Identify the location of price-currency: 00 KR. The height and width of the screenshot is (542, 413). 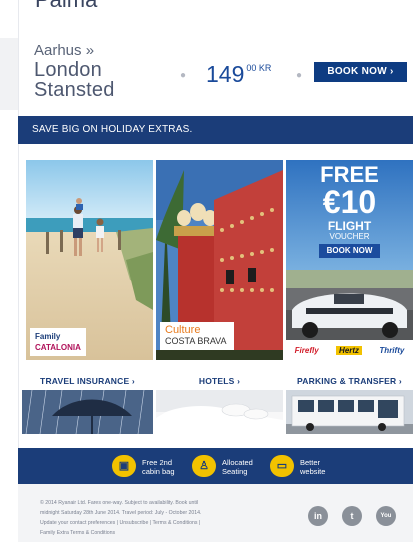
(259, 68).